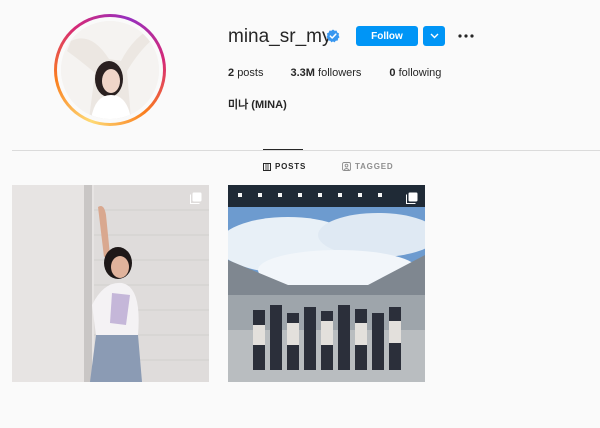 Image resolution: width=600 pixels, height=428 pixels. What do you see at coordinates (392, 73) in the screenshot?
I see `following-count: 0` at bounding box center [392, 73].